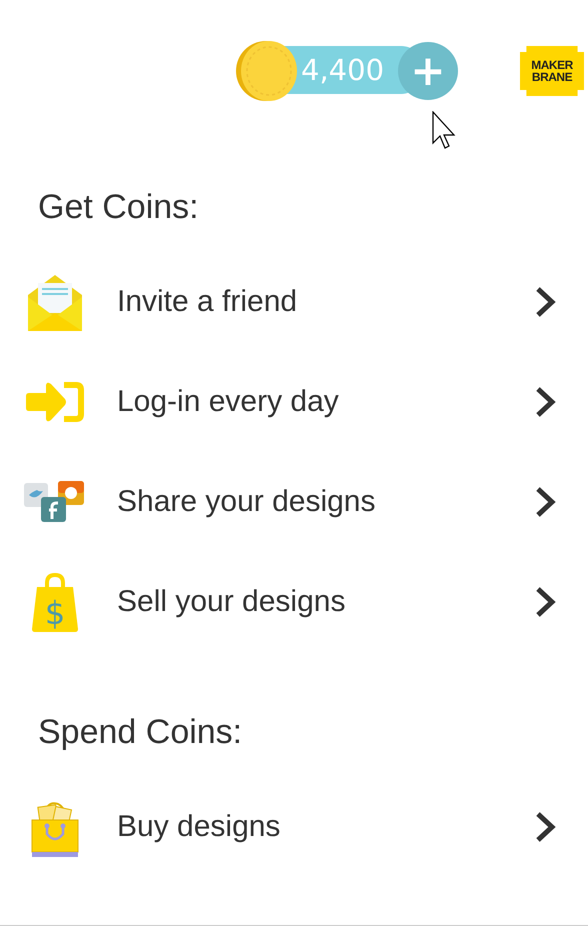 The image size is (588, 926). I want to click on menu-item-label: Sell your designs, so click(325, 602).